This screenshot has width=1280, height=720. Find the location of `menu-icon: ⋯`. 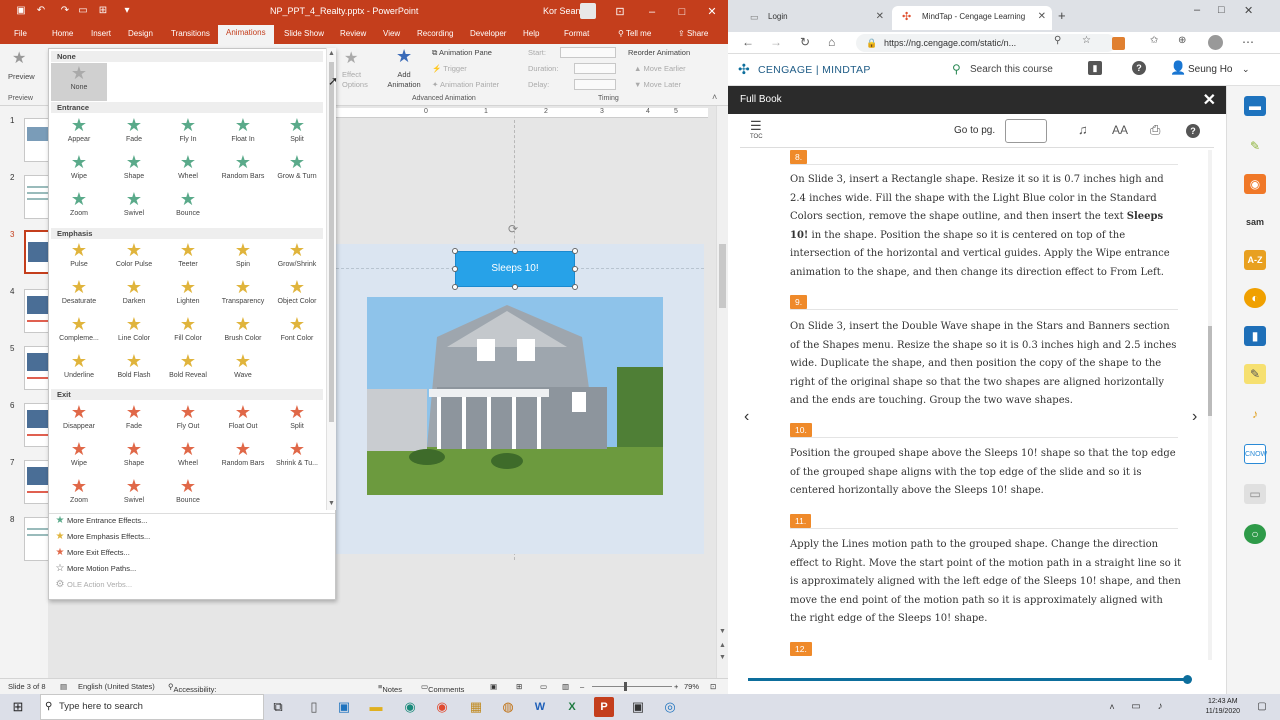

menu-icon: ⋯ is located at coordinates (1248, 42).